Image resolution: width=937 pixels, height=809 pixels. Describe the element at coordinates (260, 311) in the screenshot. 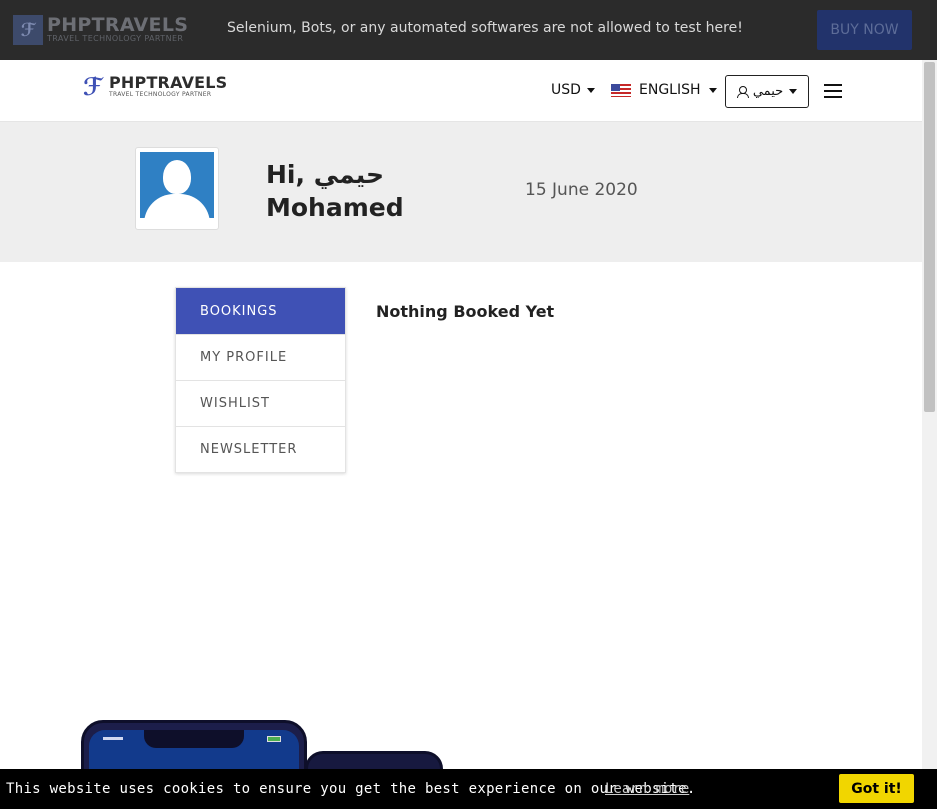

I see `menu-item-bookings: BOOKINGS` at that location.